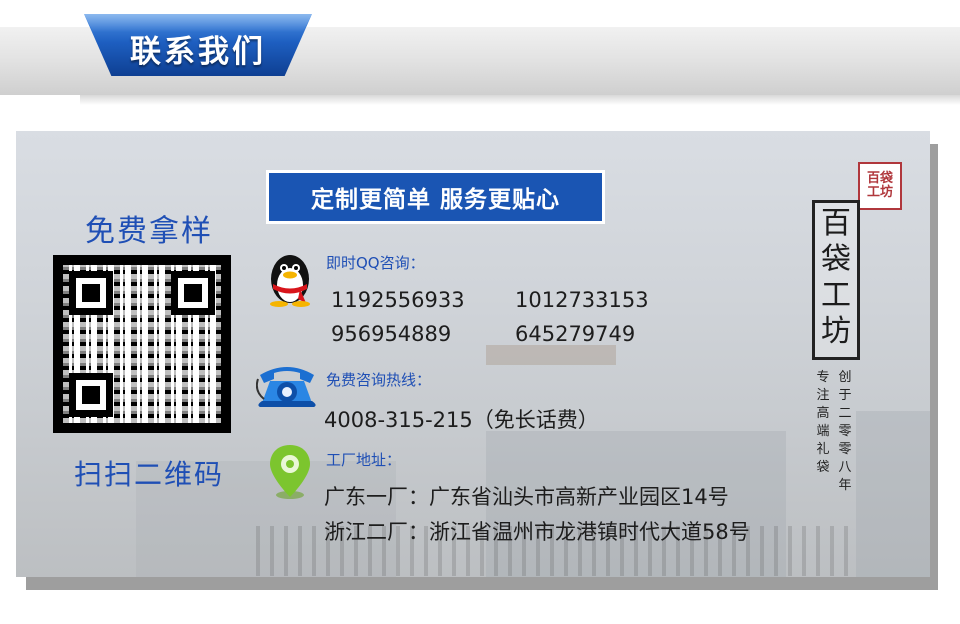  I want to click on background-building, so click(893, 494).